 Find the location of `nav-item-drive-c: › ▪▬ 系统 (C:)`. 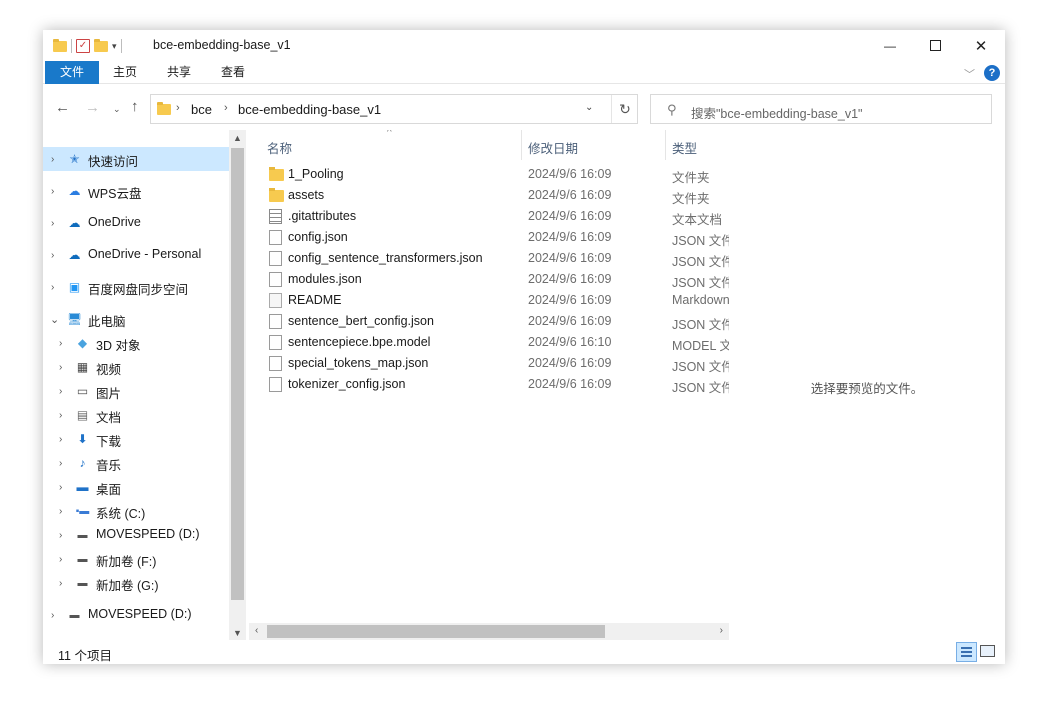

nav-item-drive-c: › ▪▬ 系统 (C:) is located at coordinates (136, 511).